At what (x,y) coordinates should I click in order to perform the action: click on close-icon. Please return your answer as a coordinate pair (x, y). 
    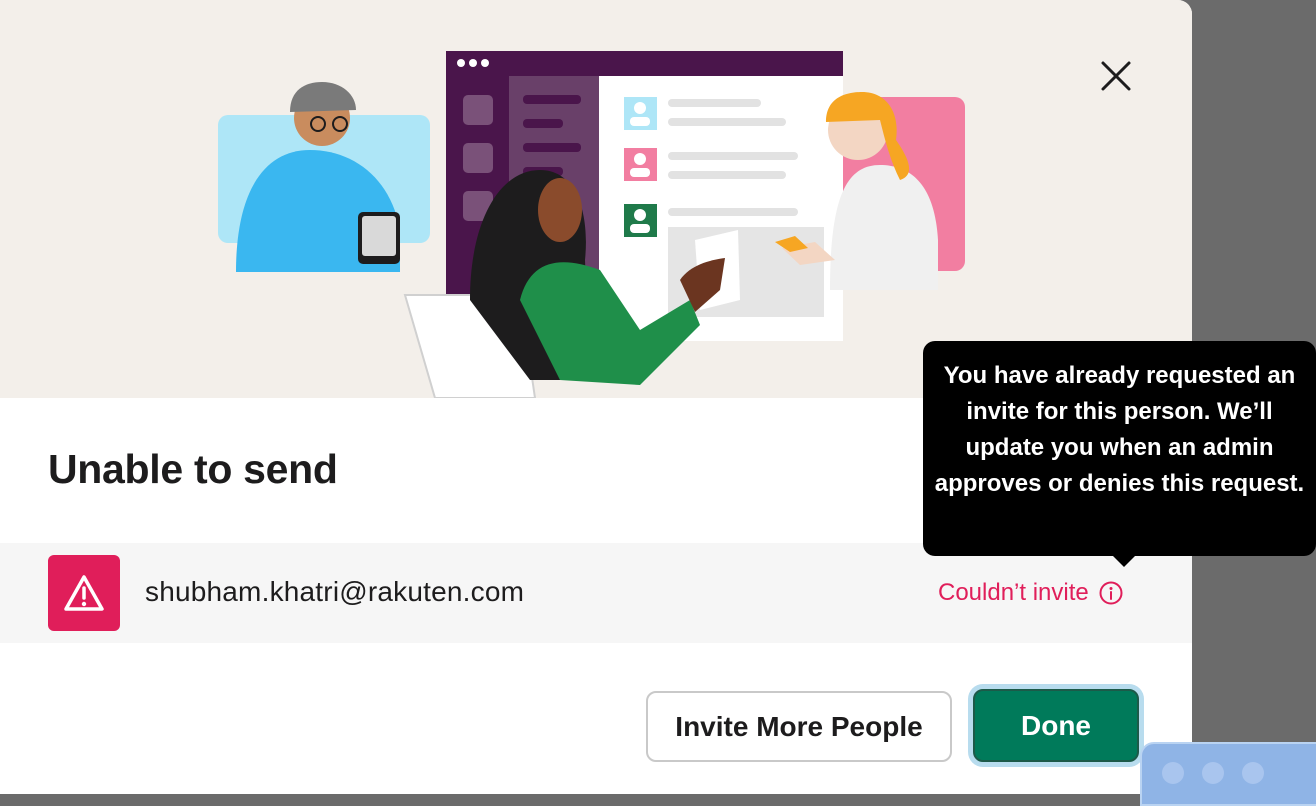
    Looking at the image, I should click on (1116, 76).